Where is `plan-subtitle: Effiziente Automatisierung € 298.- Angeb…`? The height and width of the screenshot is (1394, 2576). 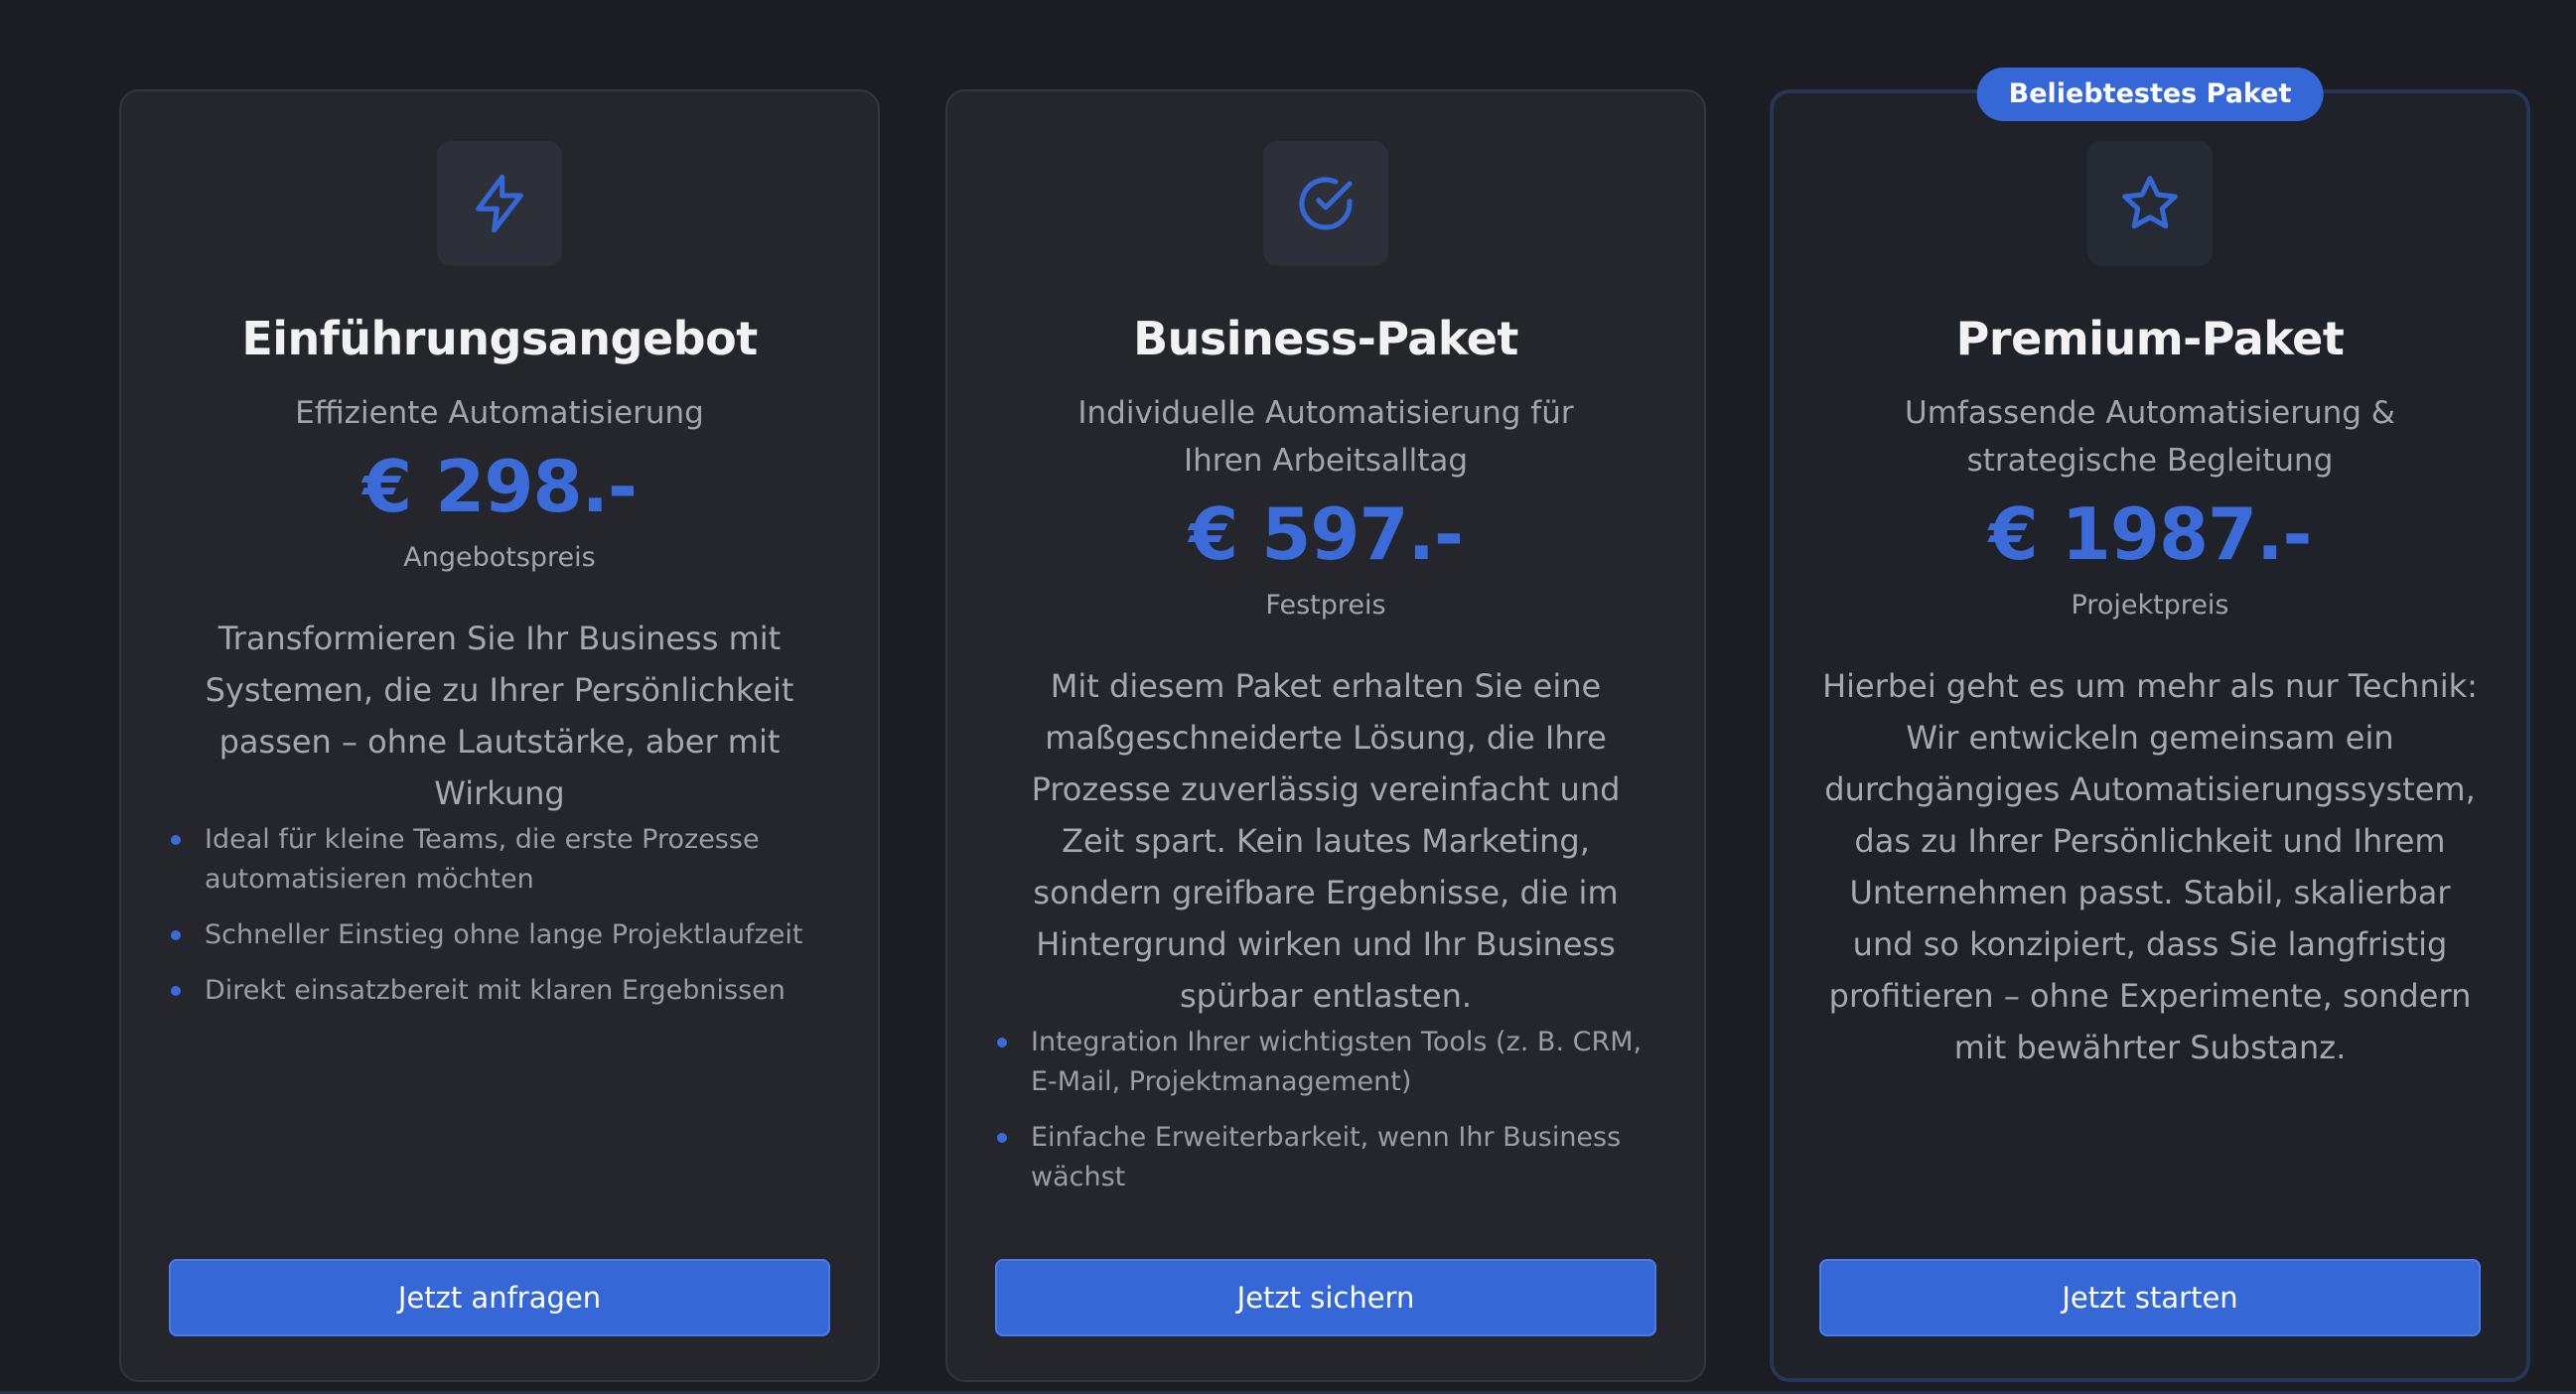
plan-subtitle: Effiziente Automatisierung € 298.- Angeb… is located at coordinates (500, 483).